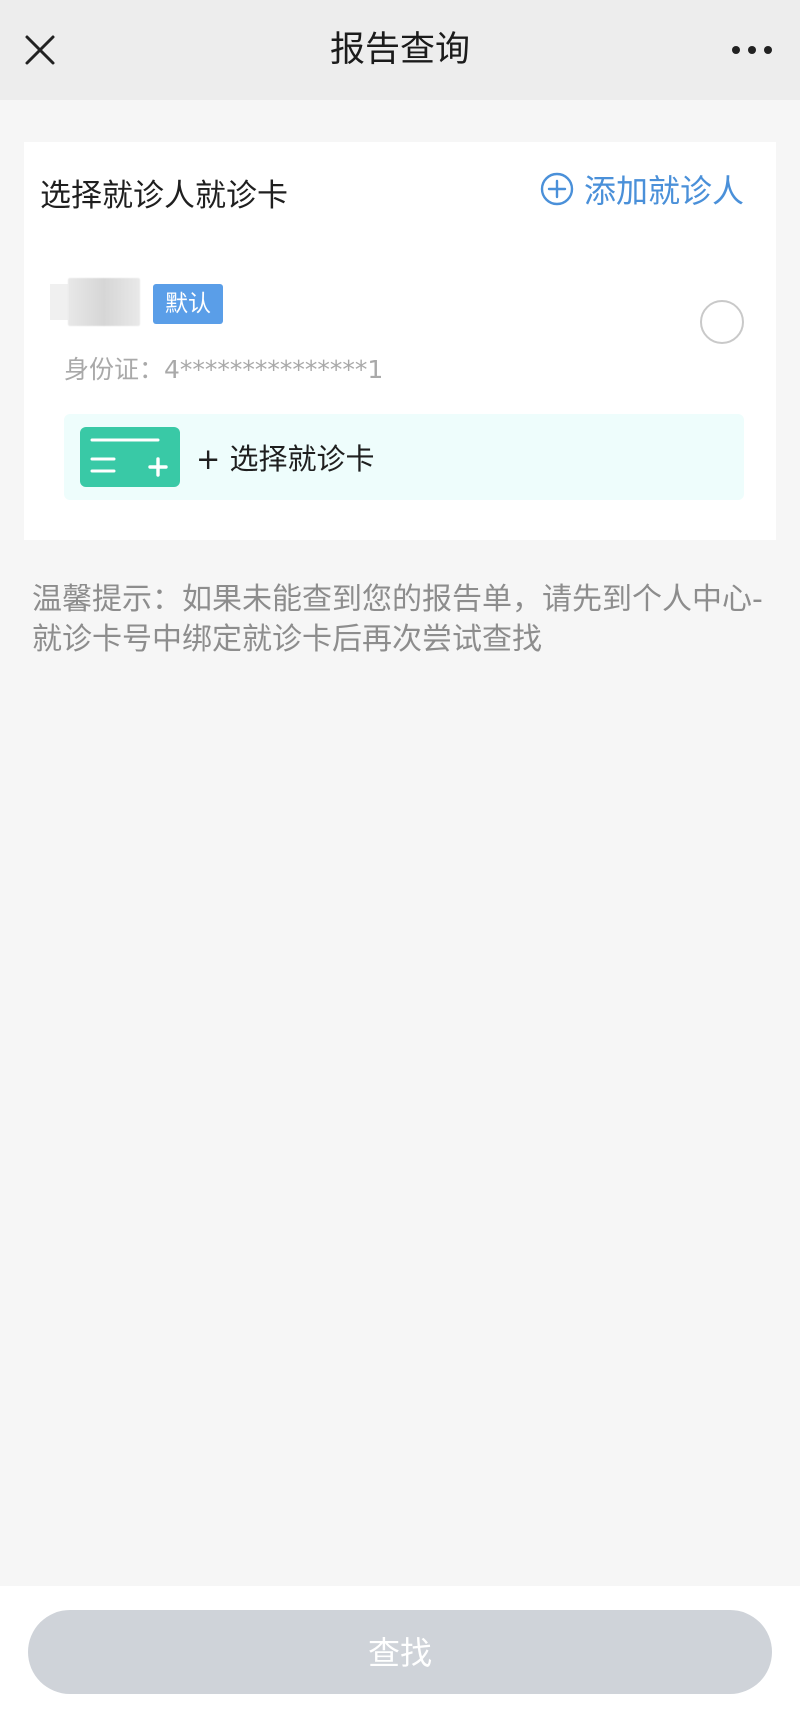  I want to click on patient-name-redacted, so click(104, 302).